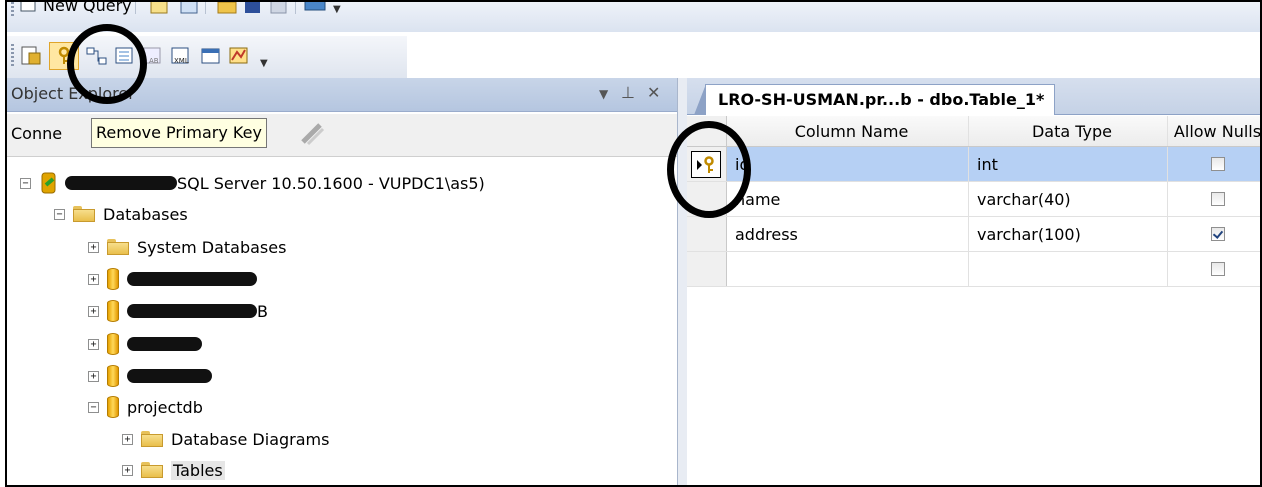  What do you see at coordinates (253, 10) in the screenshot?
I see `save-button` at bounding box center [253, 10].